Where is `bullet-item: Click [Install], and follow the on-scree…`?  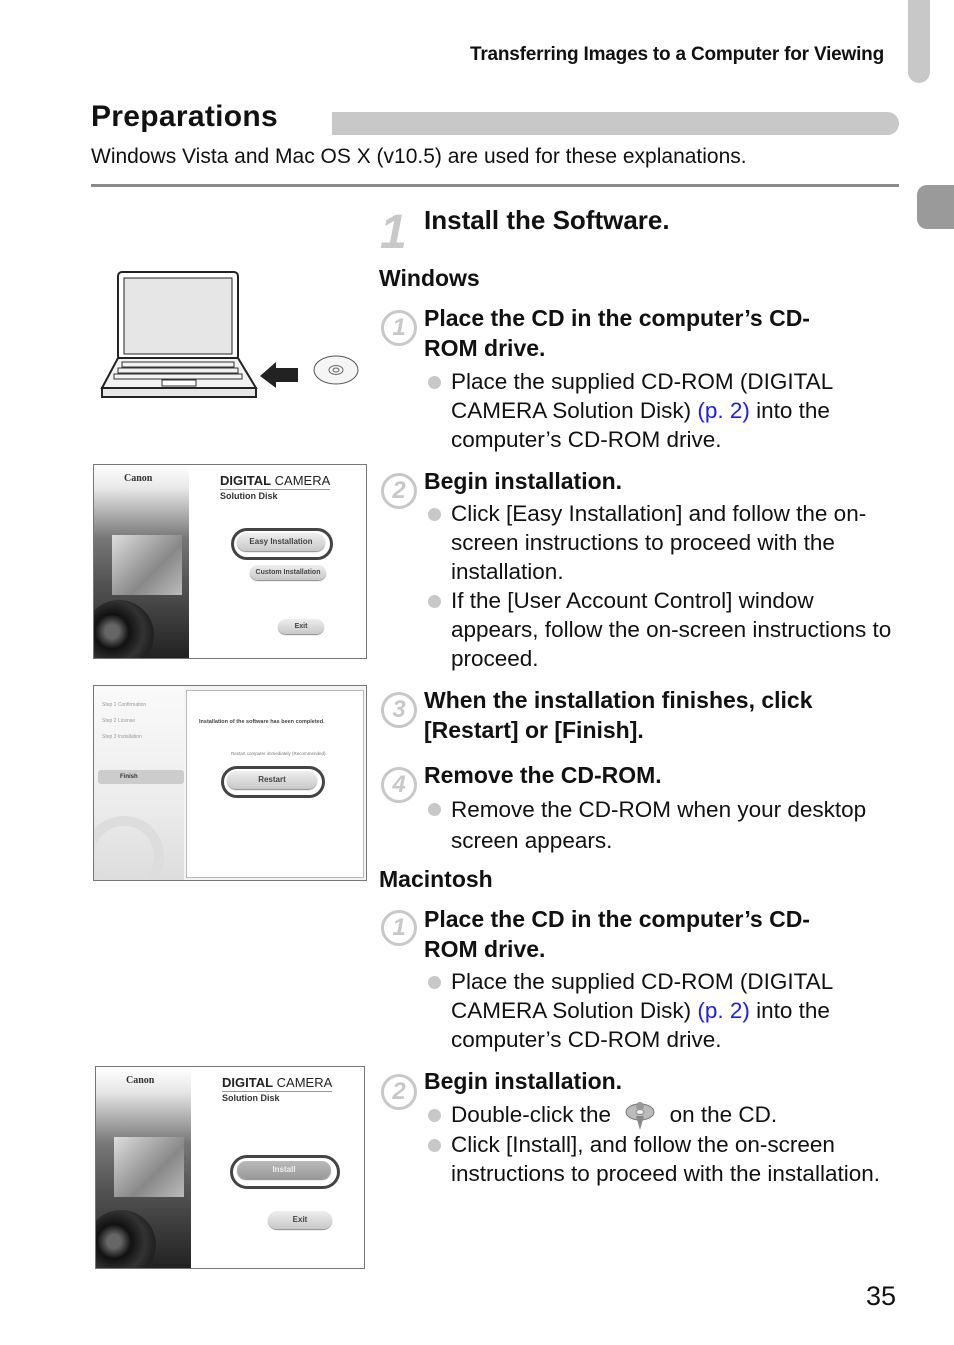 bullet-item: Click [Install], and follow the on-scree… is located at coordinates (663, 1159).